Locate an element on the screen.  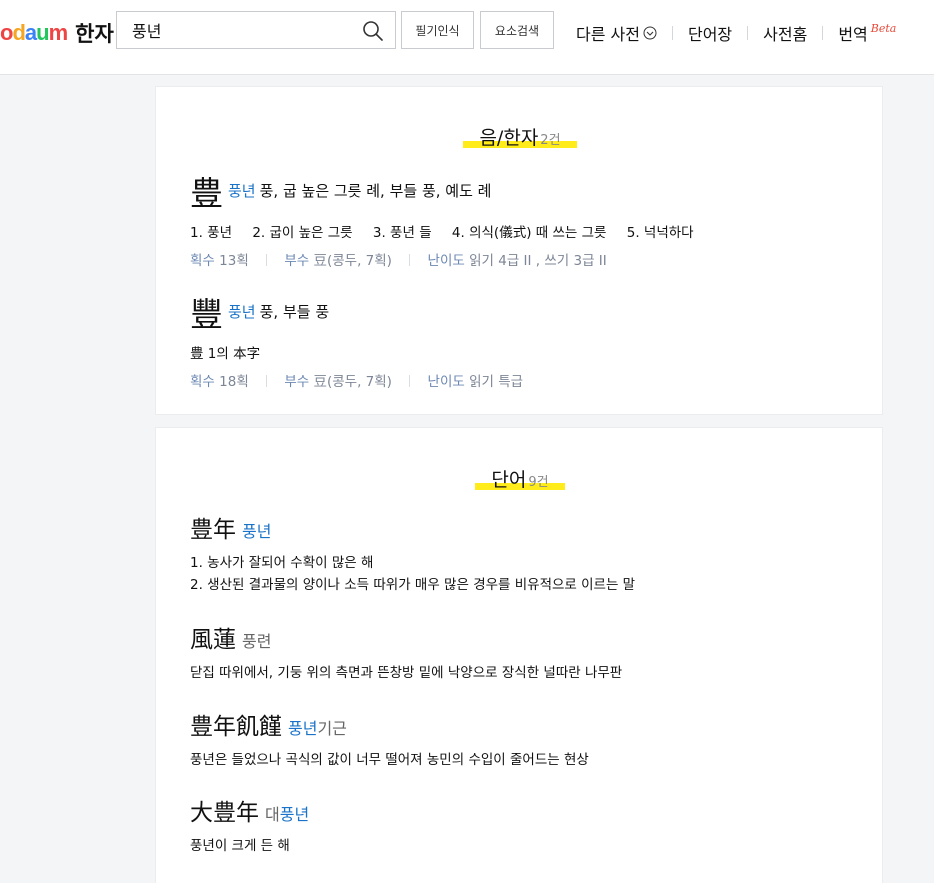
word-hanja: 風蓮 is located at coordinates (213, 640).